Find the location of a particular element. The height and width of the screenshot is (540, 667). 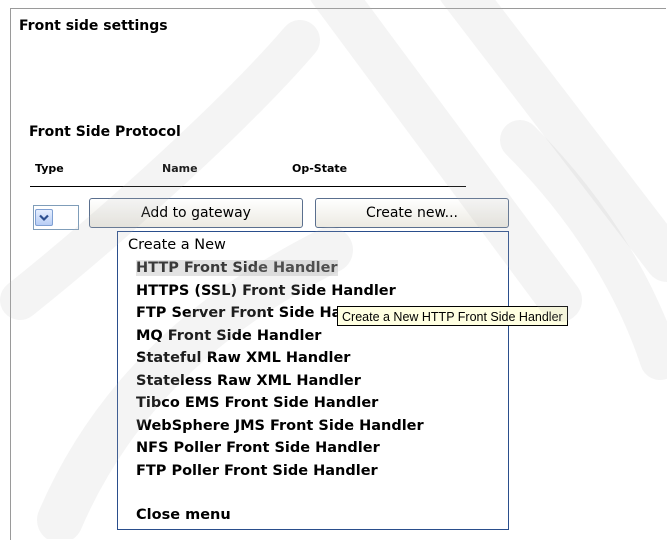

column-header-op-state: Op-State is located at coordinates (320, 168).